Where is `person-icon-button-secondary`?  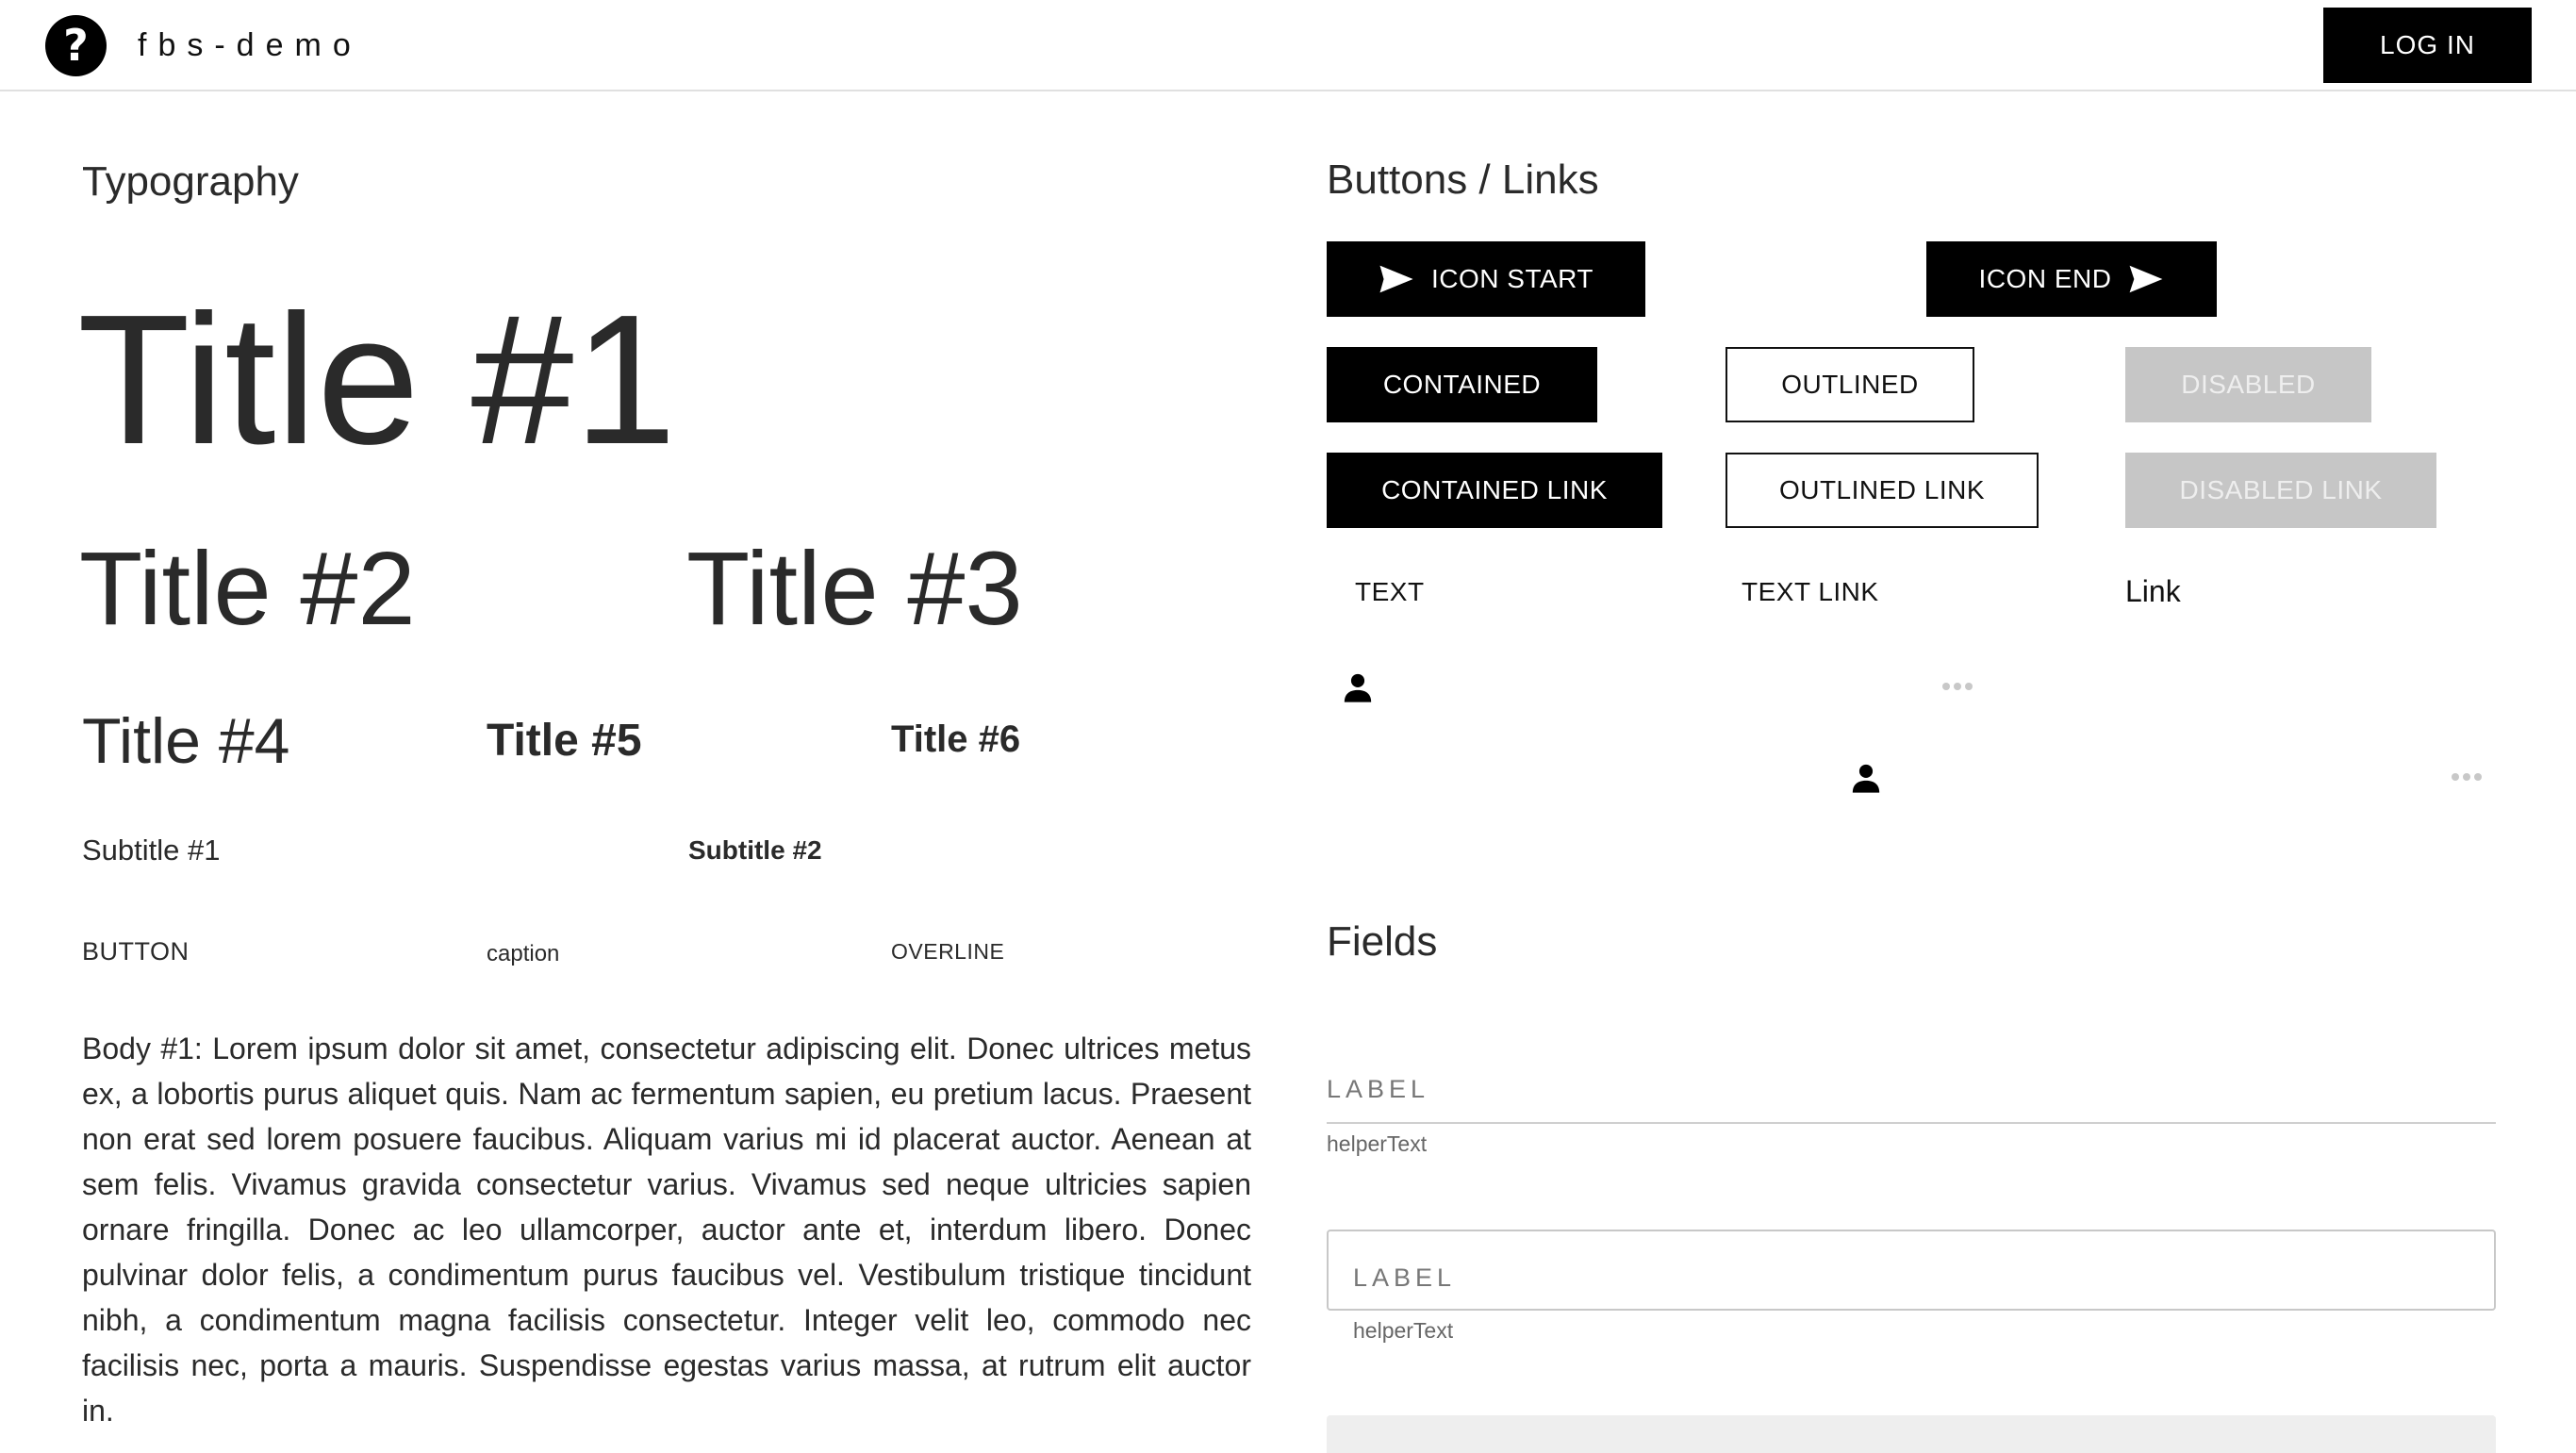
person-icon-button-secondary is located at coordinates (1866, 778).